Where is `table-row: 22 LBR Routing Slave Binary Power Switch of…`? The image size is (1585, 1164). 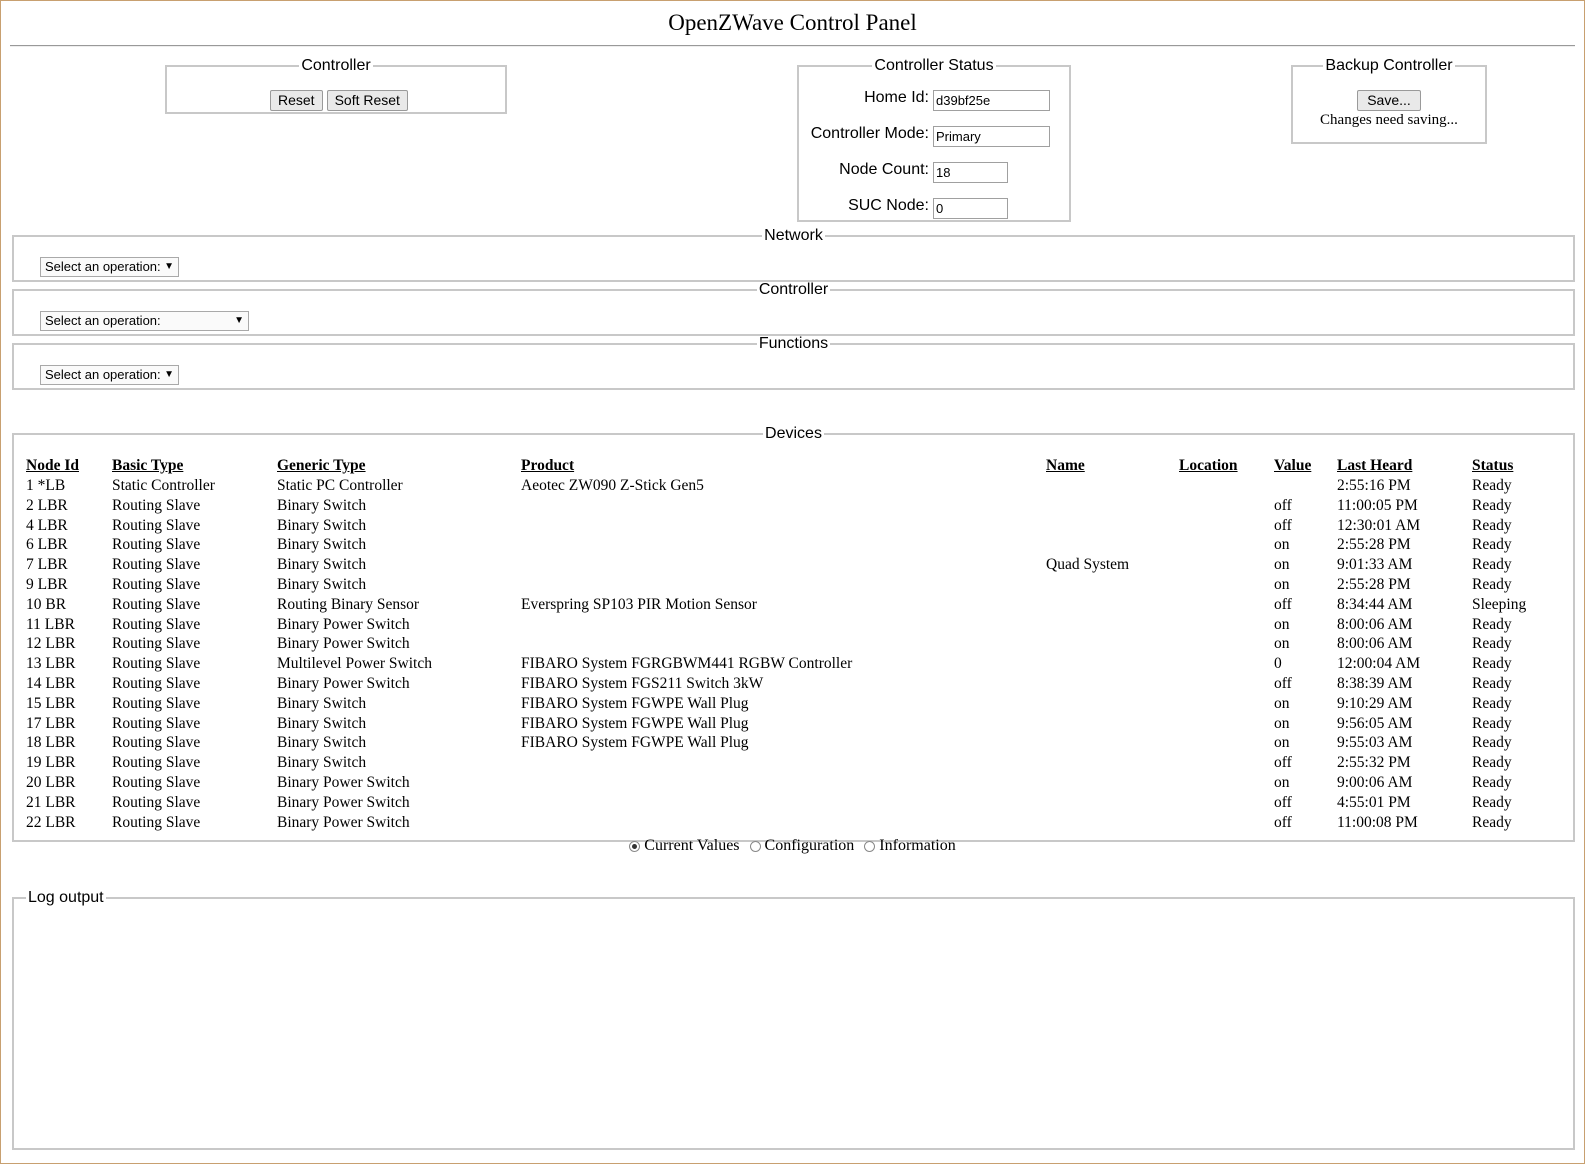 table-row: 22 LBR Routing Slave Binary Power Switch of… is located at coordinates (799, 823).